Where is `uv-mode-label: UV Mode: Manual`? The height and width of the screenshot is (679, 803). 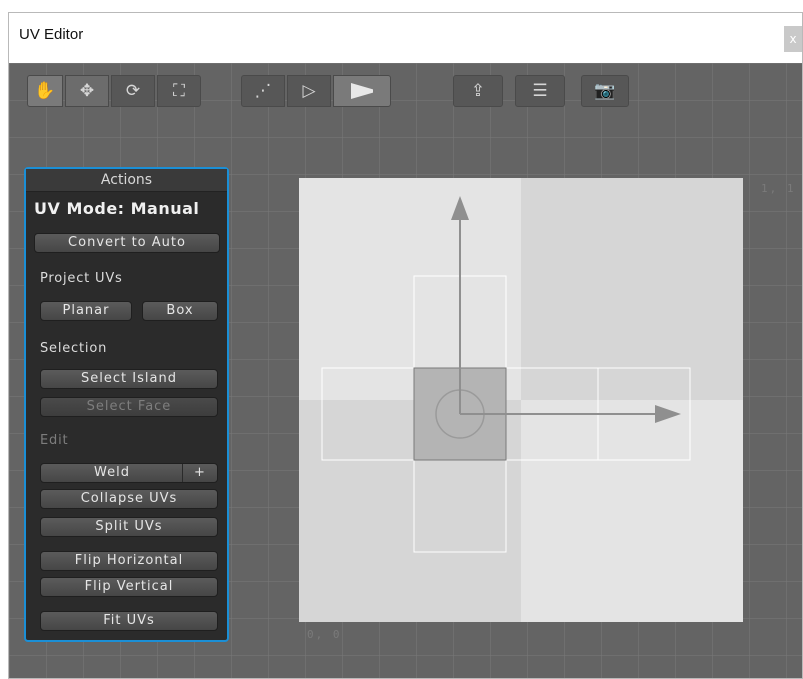
uv-mode-label: UV Mode: Manual is located at coordinates (117, 208).